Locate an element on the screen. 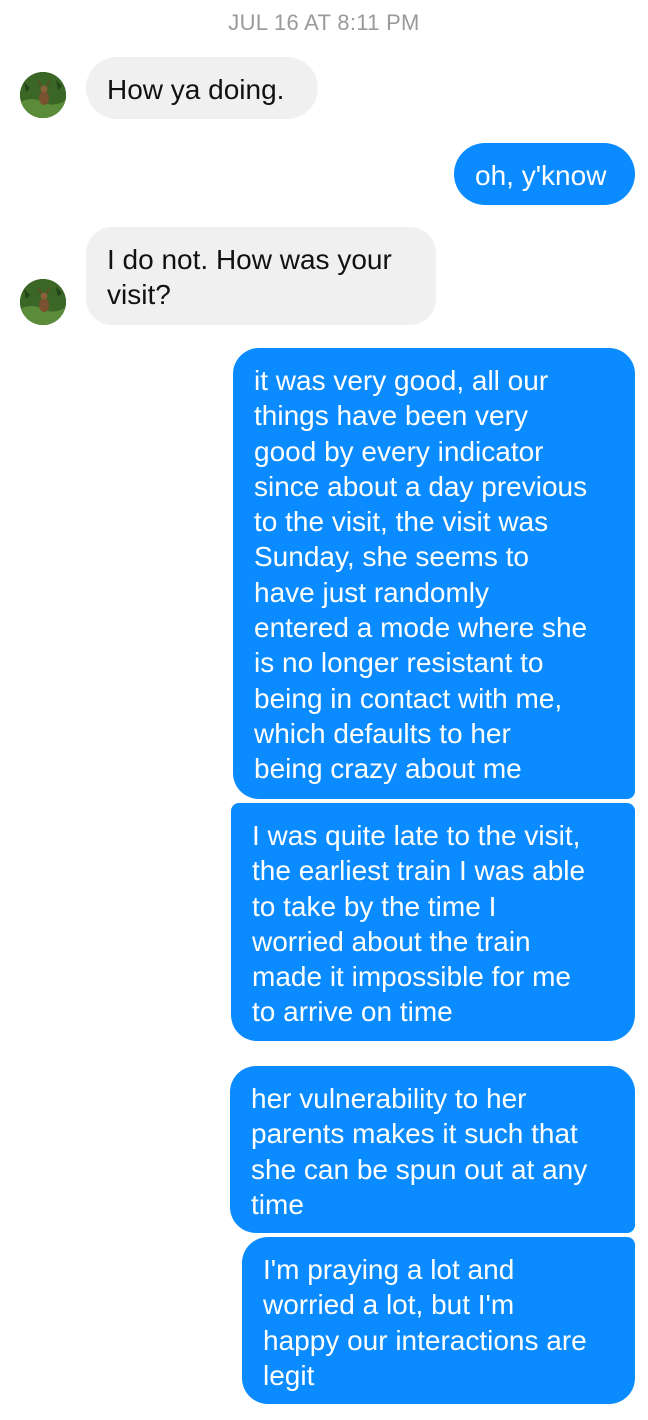 Image resolution: width=648 pixels, height=1420 pixels. message-text: How ya doing. is located at coordinates (196, 89).